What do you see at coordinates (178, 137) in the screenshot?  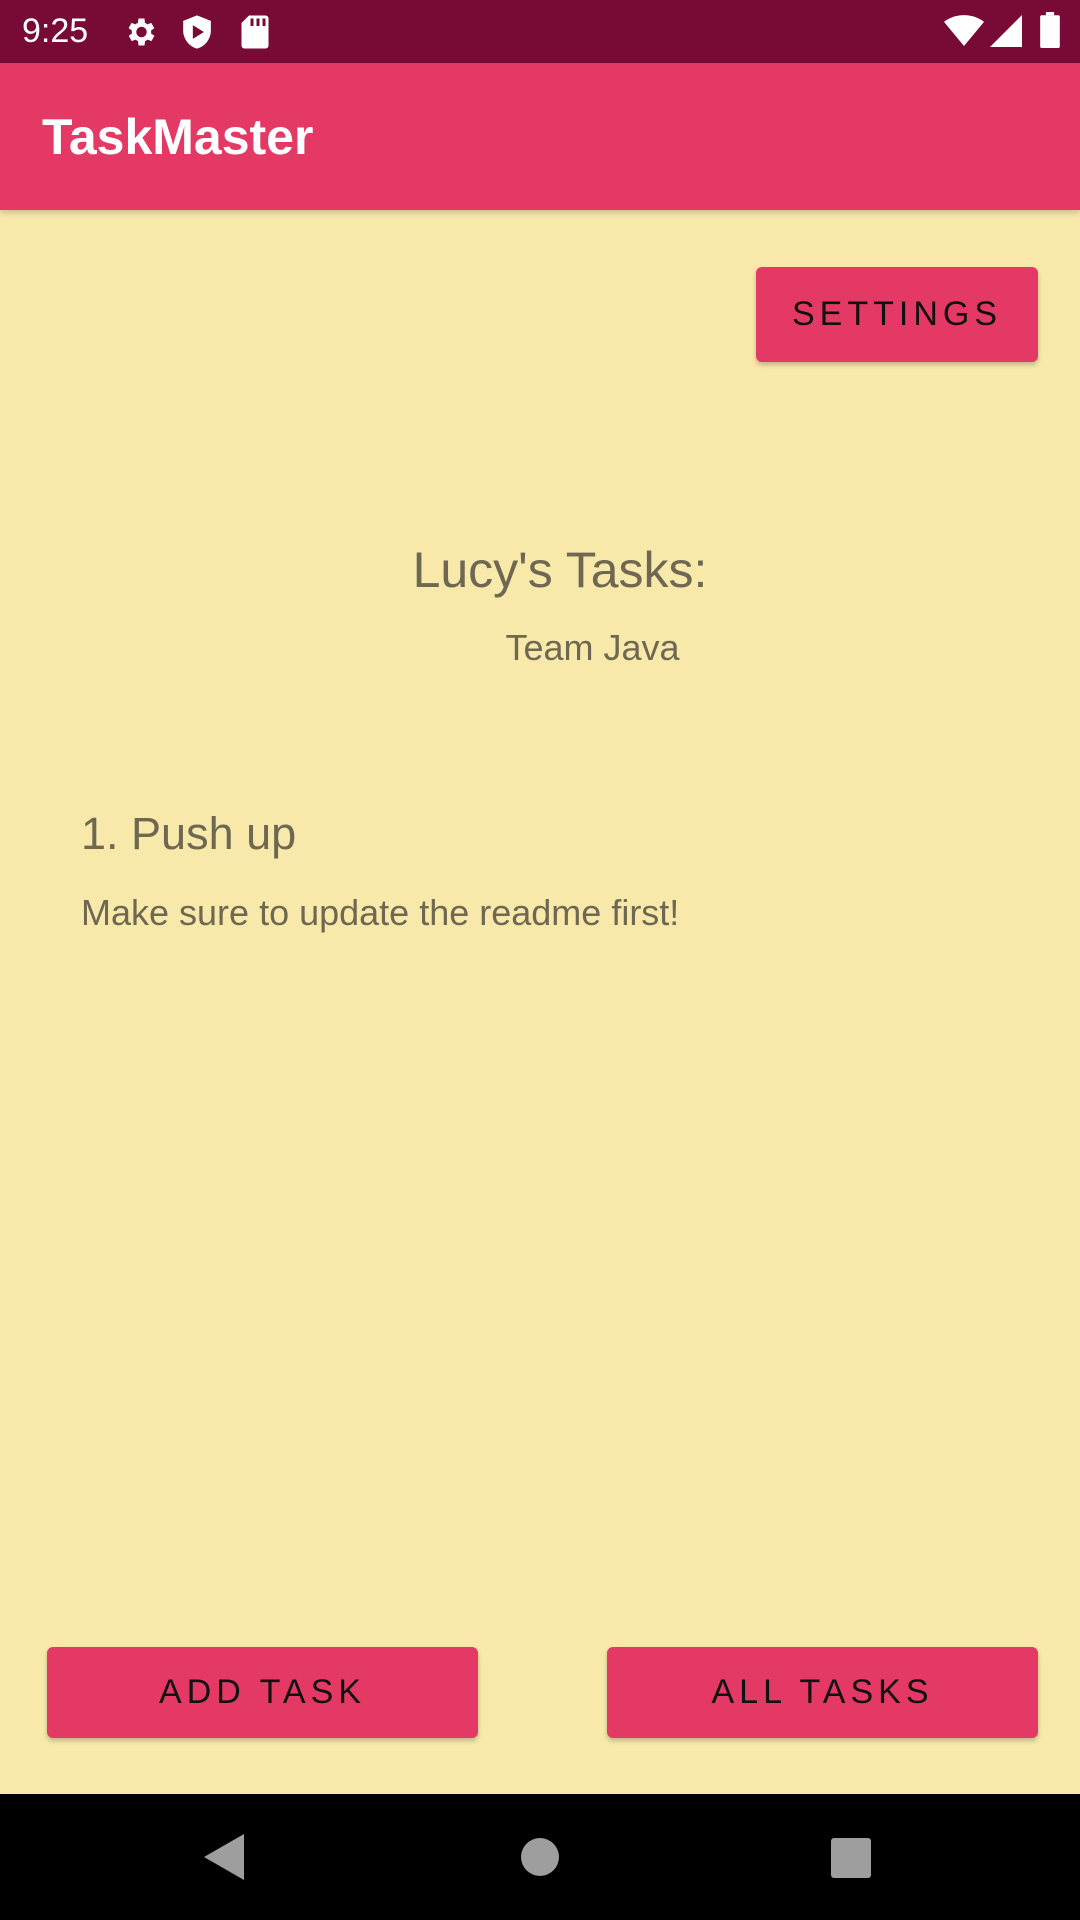 I see `app-title: TaskMaster` at bounding box center [178, 137].